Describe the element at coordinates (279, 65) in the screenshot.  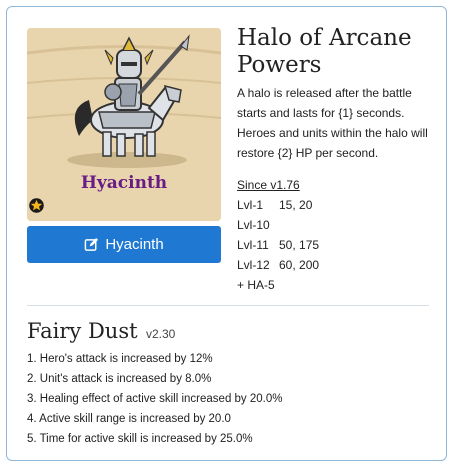
I see `skill-title-line2: Powers` at that location.